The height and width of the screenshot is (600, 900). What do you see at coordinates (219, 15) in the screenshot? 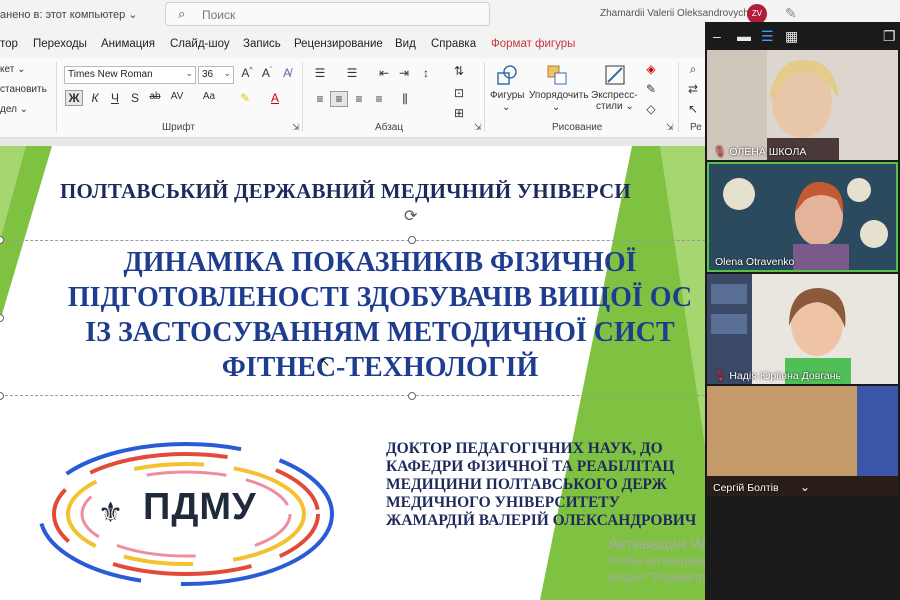
I see `search-placeholder: Поиск` at bounding box center [219, 15].